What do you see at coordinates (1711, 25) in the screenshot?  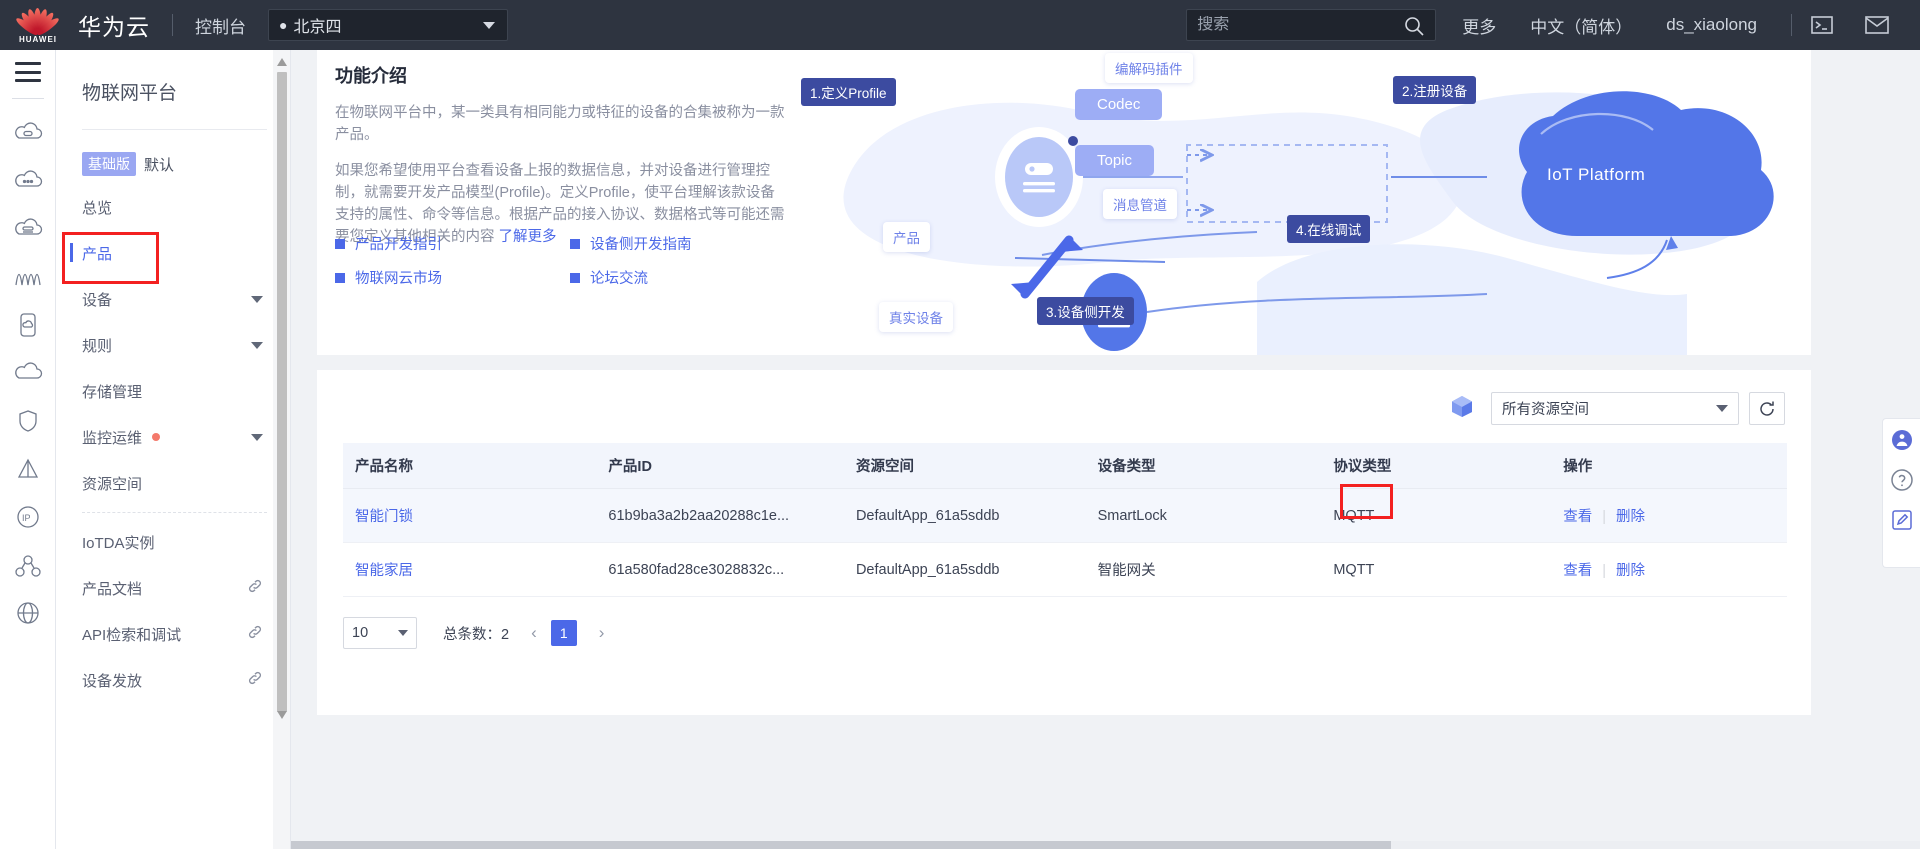 I see `user-account: ds_xiaolong` at bounding box center [1711, 25].